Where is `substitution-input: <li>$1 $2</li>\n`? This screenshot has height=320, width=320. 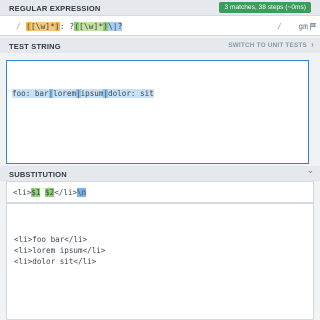
substitution-input: <li>$1 $2</li>\n is located at coordinates (160, 192).